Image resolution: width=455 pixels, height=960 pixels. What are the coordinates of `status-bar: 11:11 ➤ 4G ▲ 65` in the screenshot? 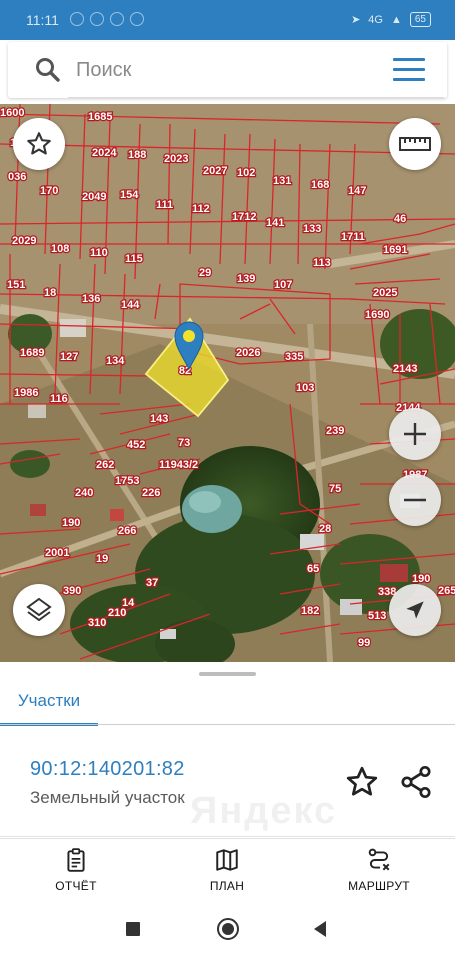 It's located at (227, 20).